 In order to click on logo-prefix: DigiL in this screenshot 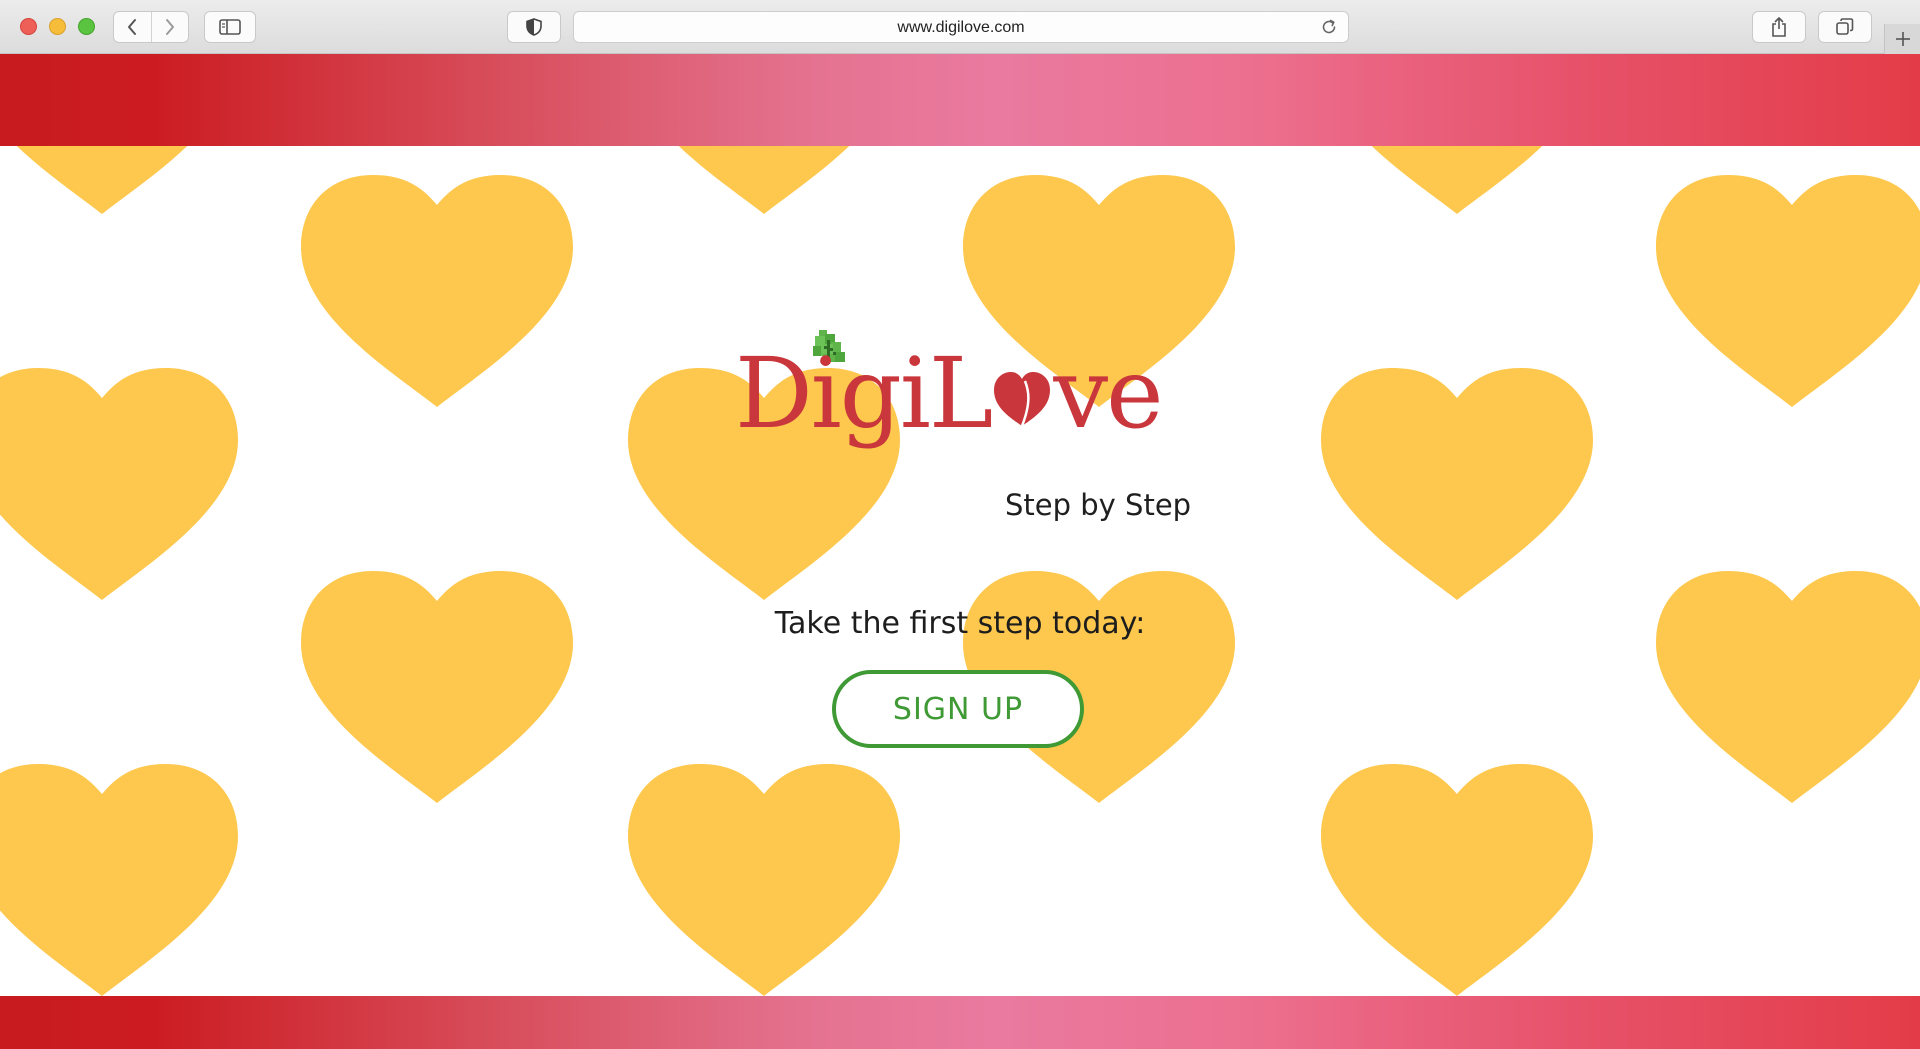, I will do `click(864, 393)`.